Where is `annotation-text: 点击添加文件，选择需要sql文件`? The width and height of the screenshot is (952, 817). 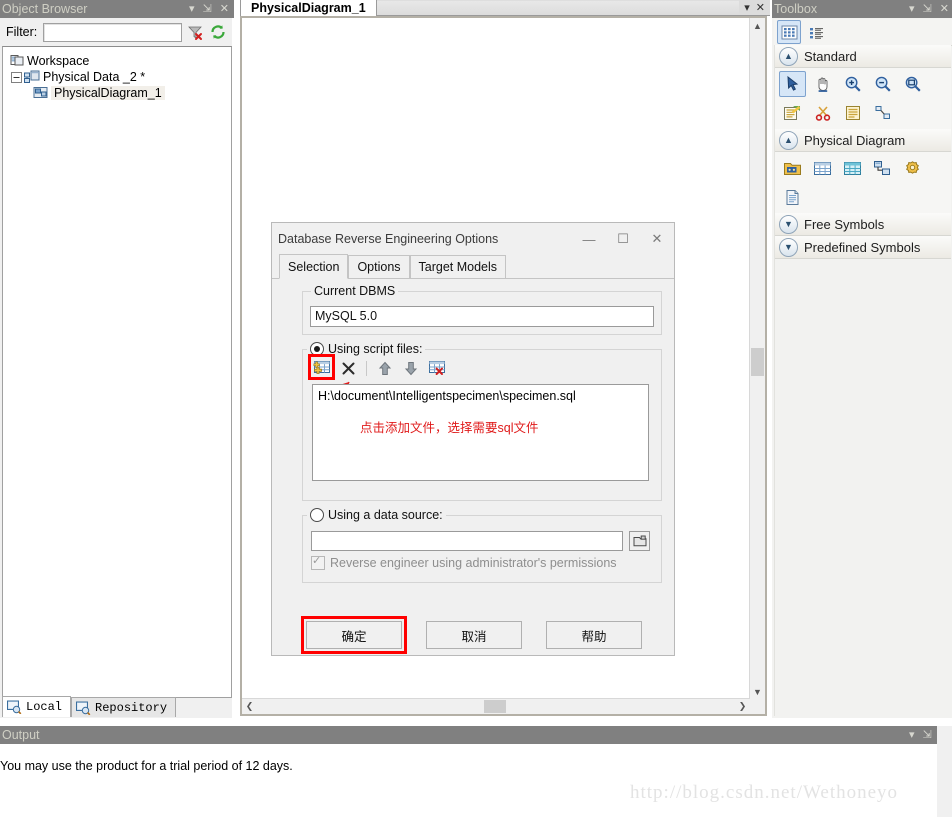 annotation-text: 点击添加文件，选择需要sql文件 is located at coordinates (449, 428).